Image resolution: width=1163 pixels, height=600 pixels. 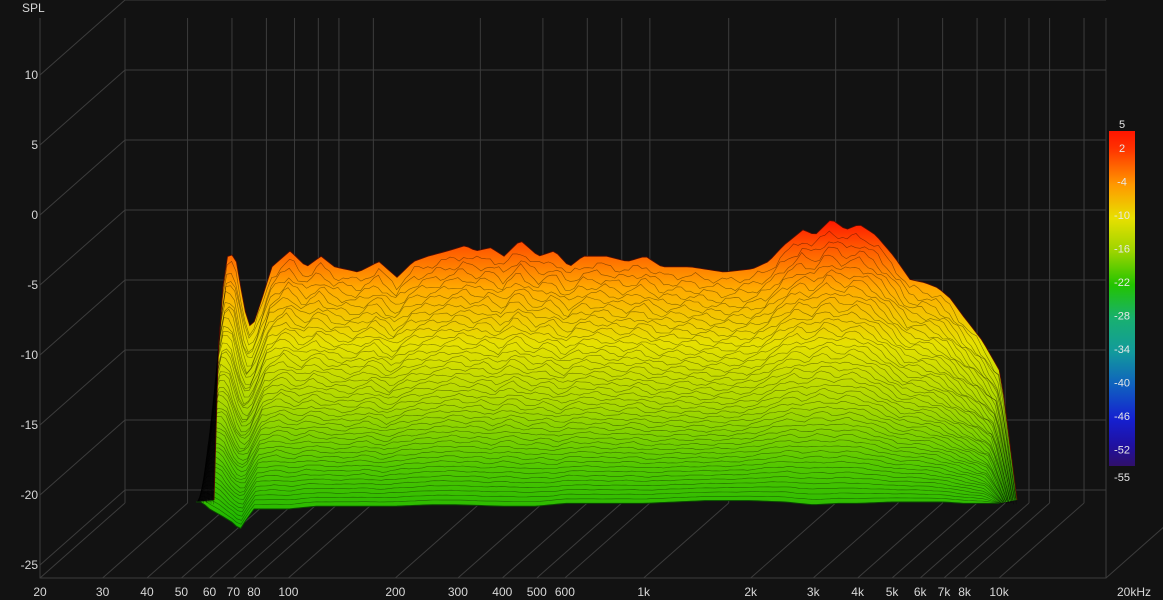 I want to click on x-tick-label: 4k, so click(x=858, y=592).